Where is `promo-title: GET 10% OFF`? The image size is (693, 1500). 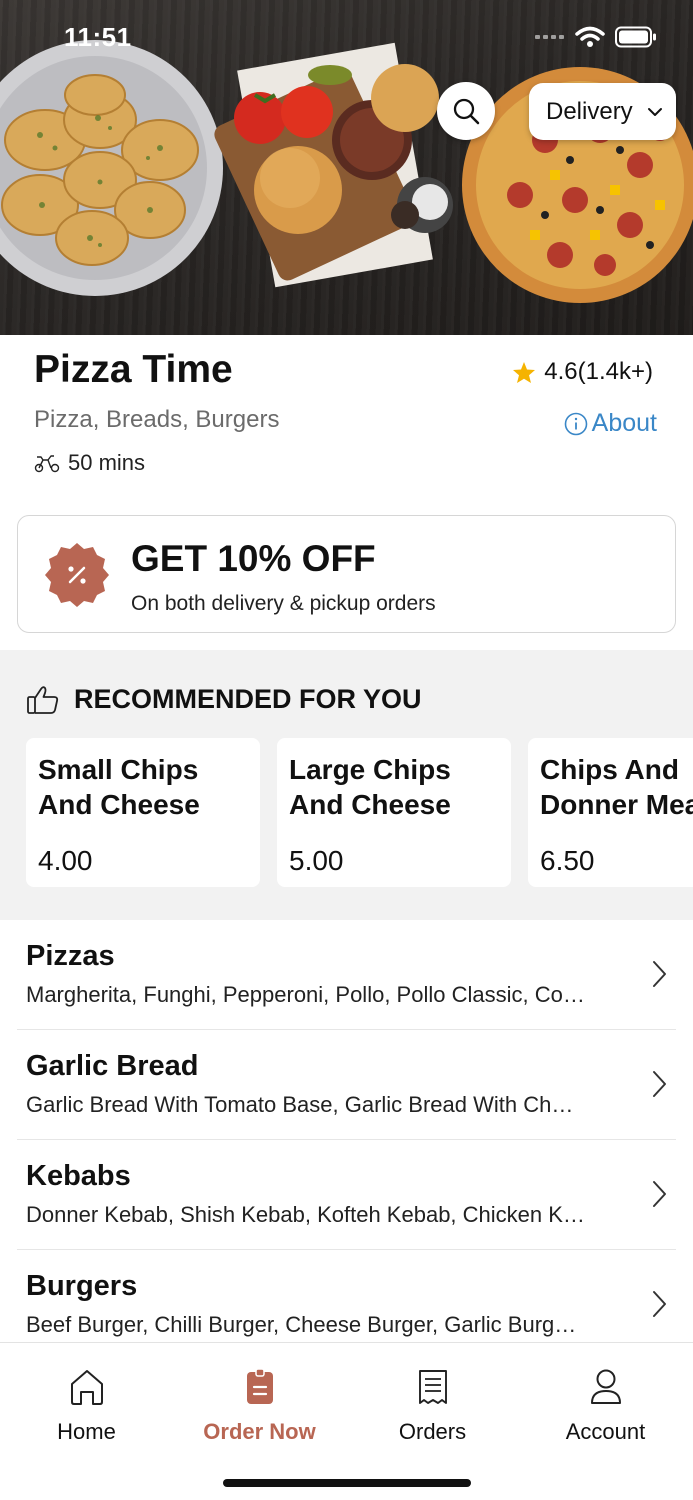 promo-title: GET 10% OFF is located at coordinates (253, 558).